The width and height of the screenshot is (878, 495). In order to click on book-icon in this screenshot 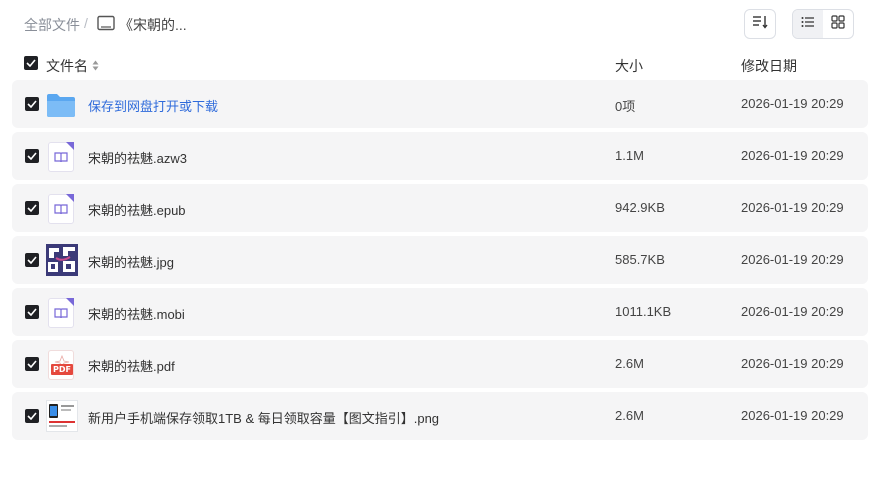, I will do `click(106, 23)`.